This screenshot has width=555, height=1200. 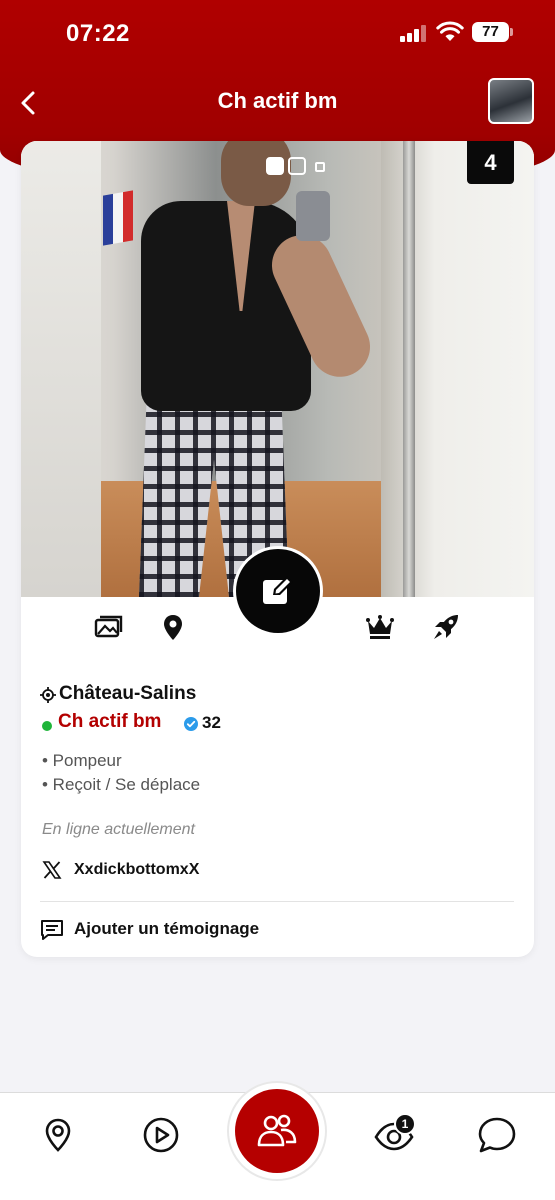 I want to click on chat-icon, so click(x=497, y=1135).